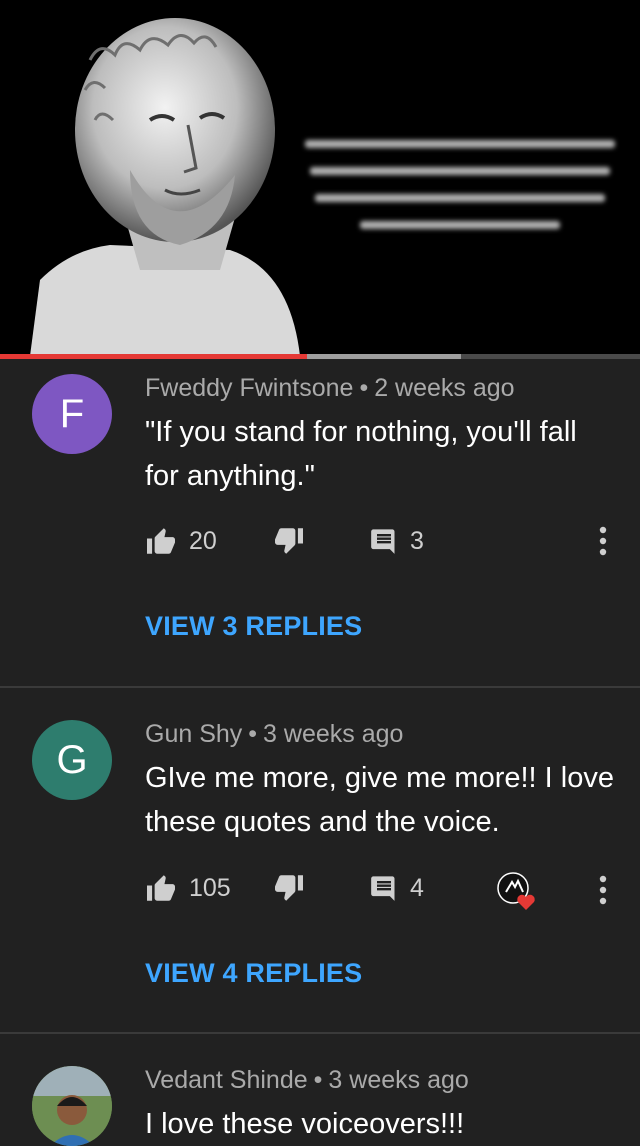  I want to click on like-button: 20, so click(181, 541).